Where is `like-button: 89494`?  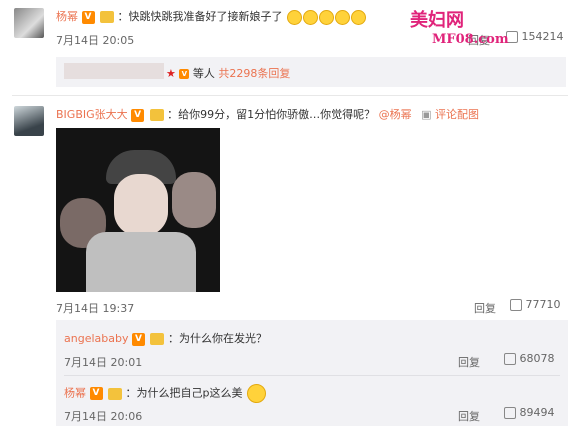
like-button: 89494 is located at coordinates (529, 412).